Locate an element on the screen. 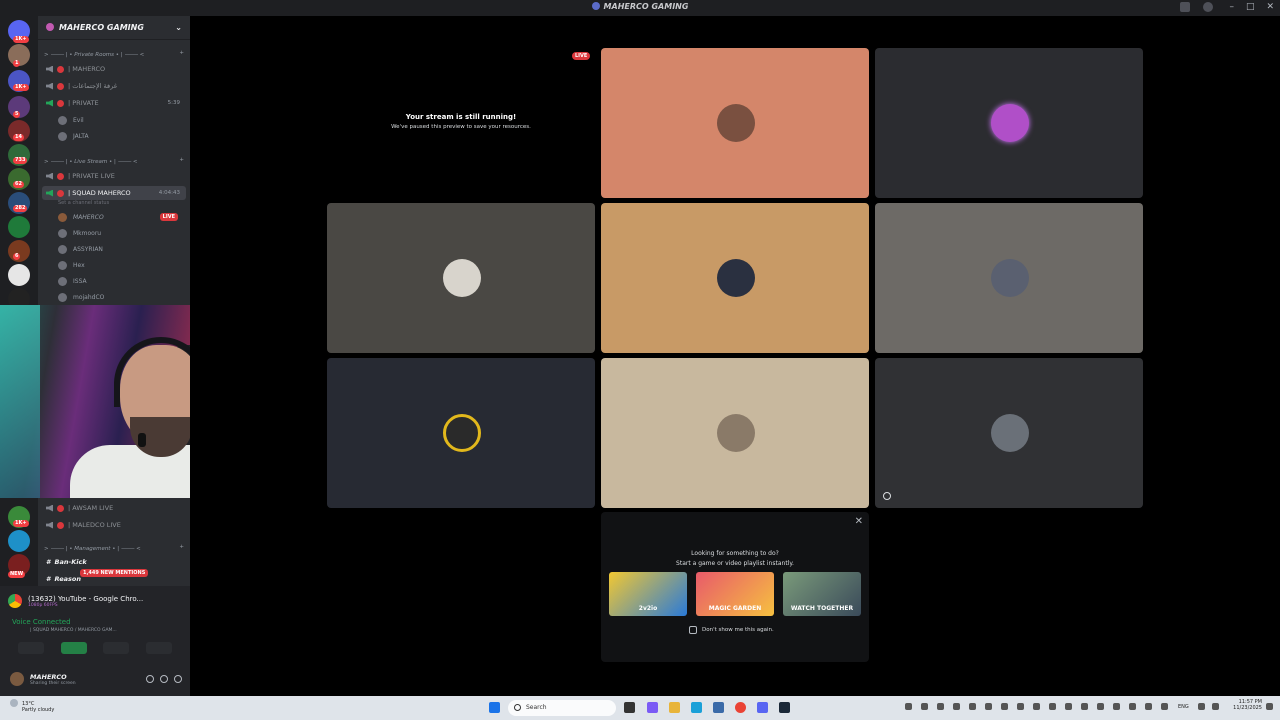 The height and width of the screenshot is (720, 1280). edge-icon is located at coordinates (696, 707).